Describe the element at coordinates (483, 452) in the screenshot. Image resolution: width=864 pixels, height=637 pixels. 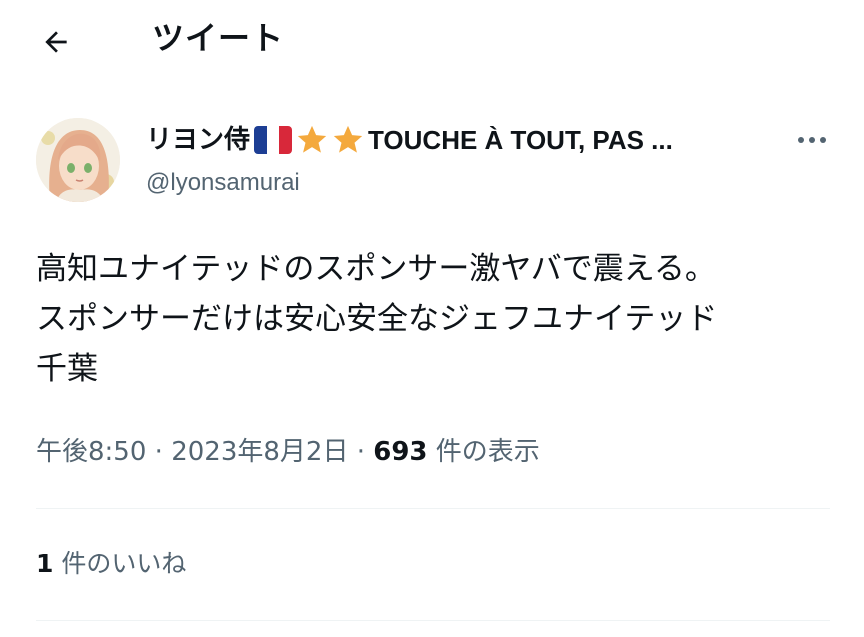
I see `views-label: 件の表示` at that location.